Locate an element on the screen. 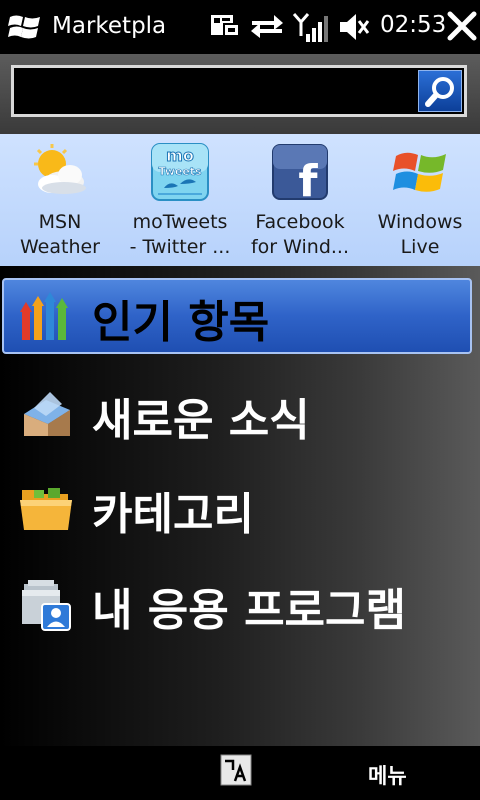 The image size is (480, 800). status-bar: Marketpla 02:53 is located at coordinates (240, 27).